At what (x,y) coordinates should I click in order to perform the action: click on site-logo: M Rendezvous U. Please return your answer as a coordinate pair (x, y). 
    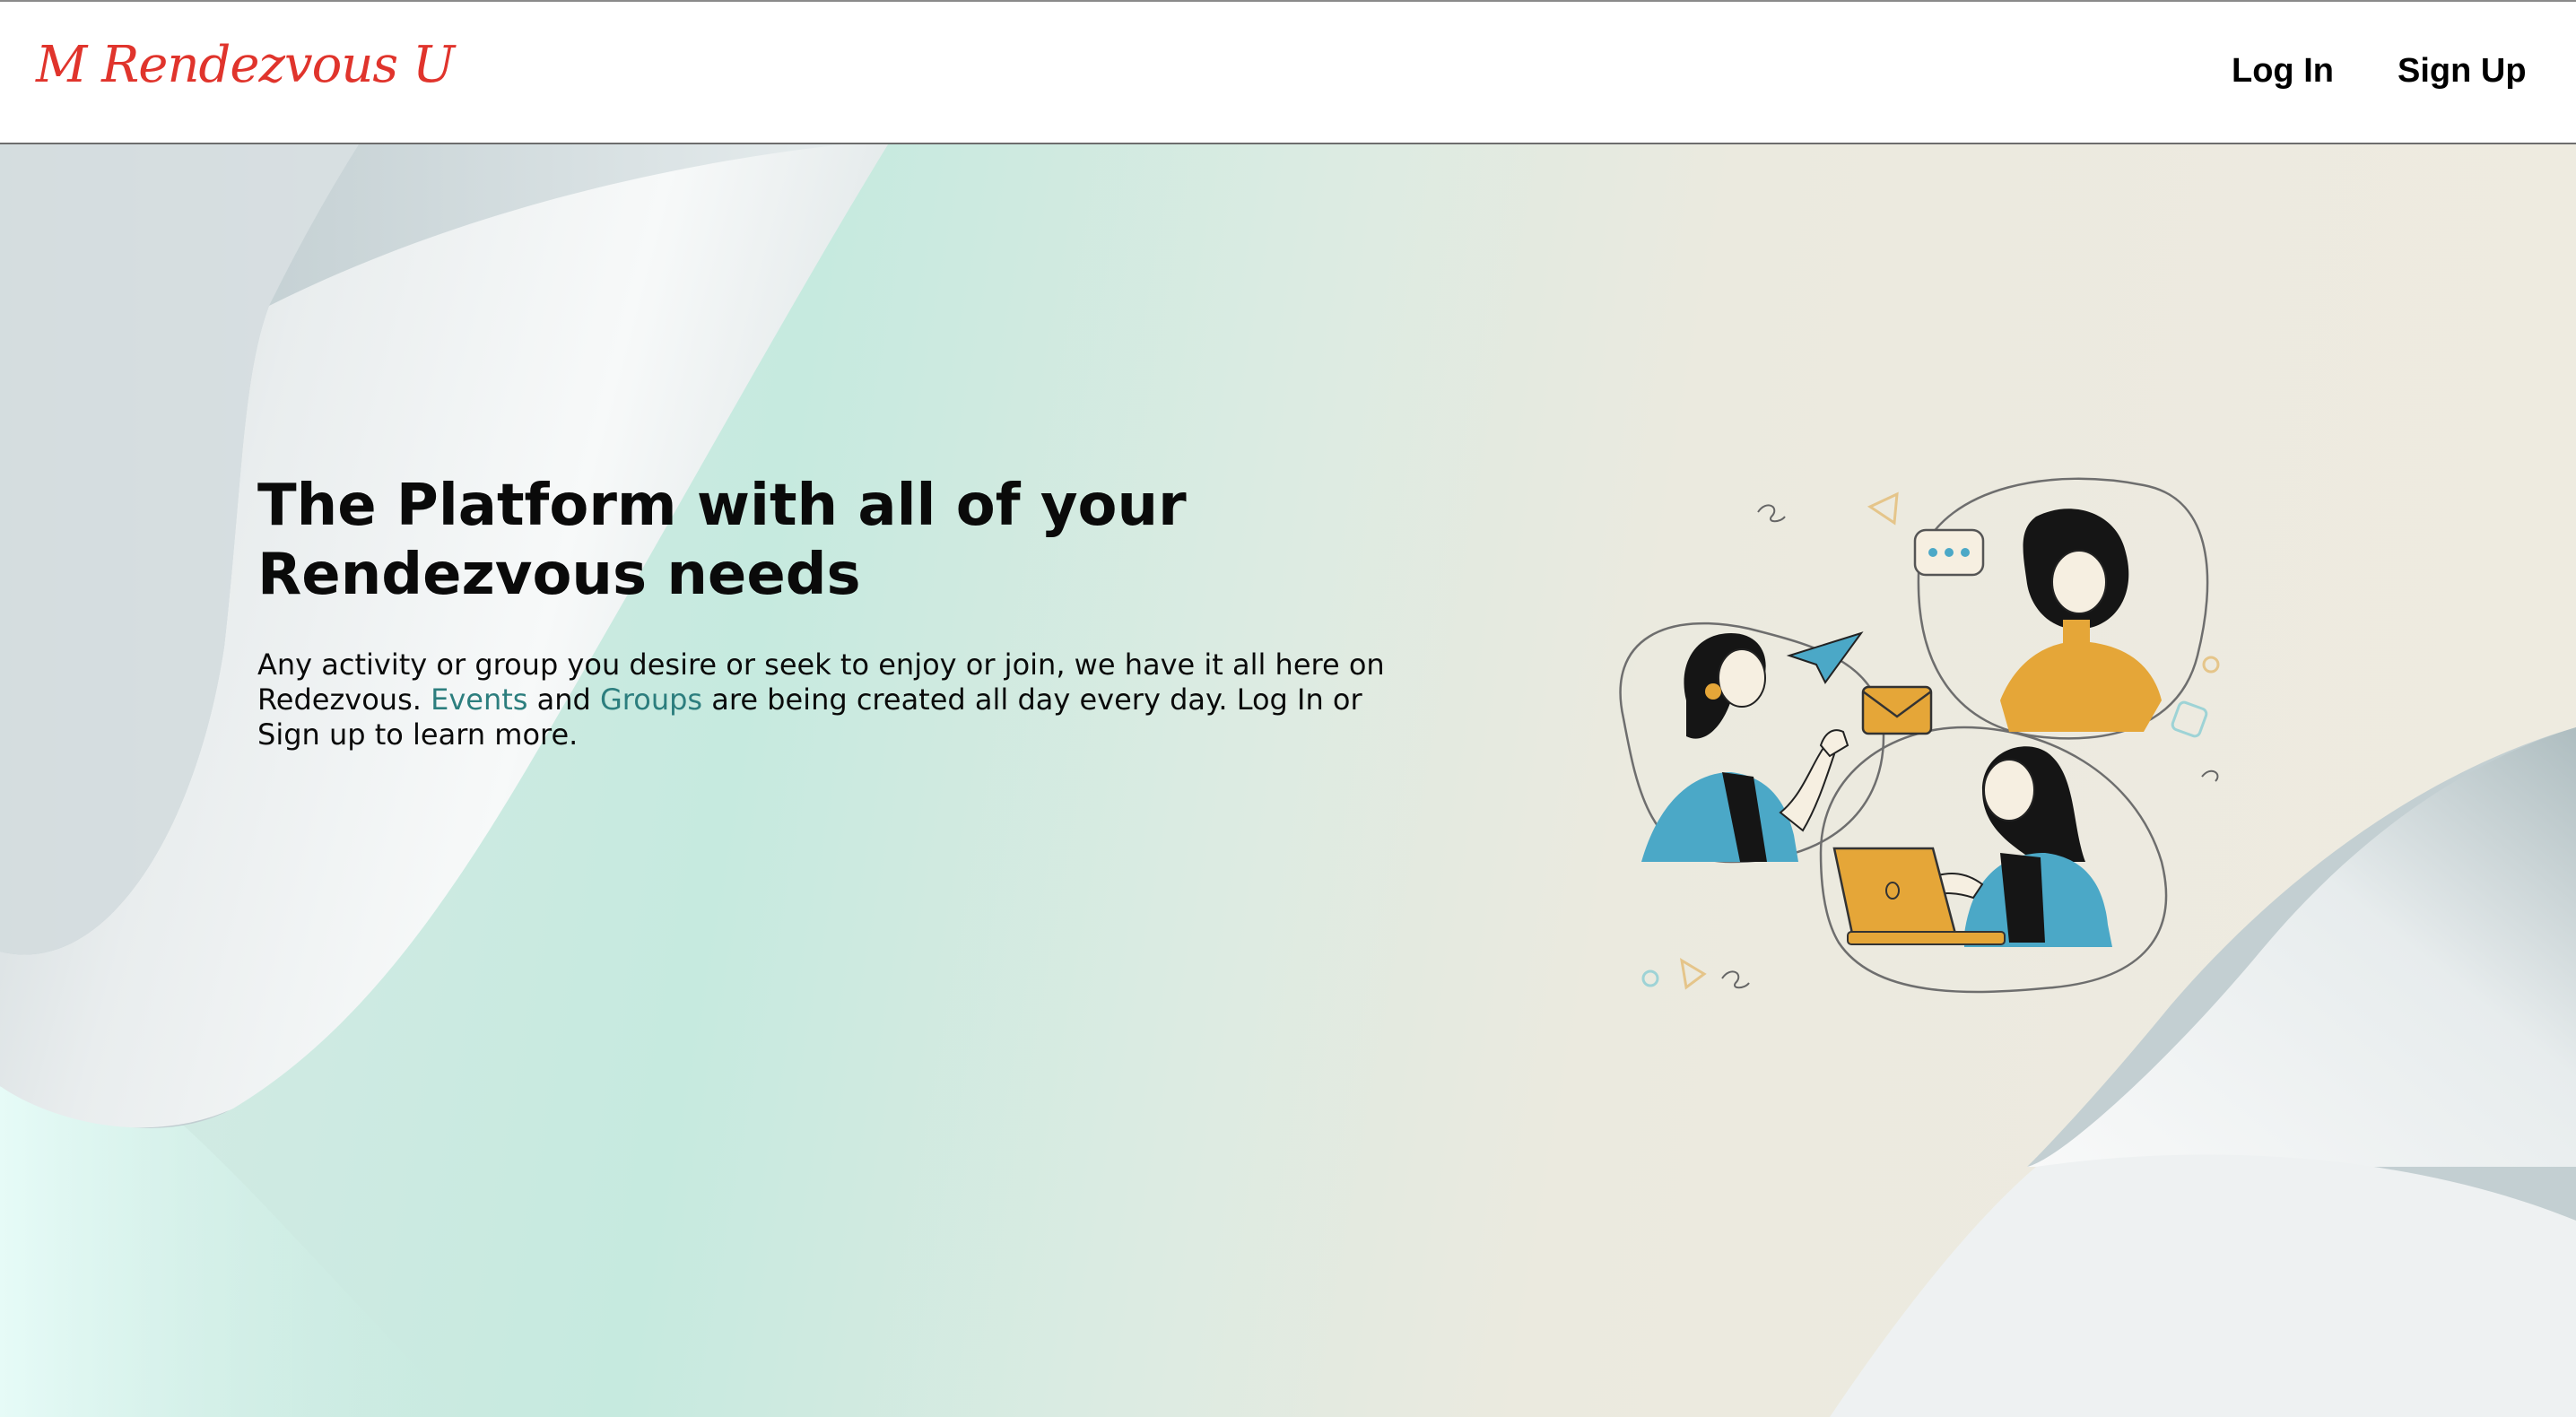
    Looking at the image, I should click on (245, 65).